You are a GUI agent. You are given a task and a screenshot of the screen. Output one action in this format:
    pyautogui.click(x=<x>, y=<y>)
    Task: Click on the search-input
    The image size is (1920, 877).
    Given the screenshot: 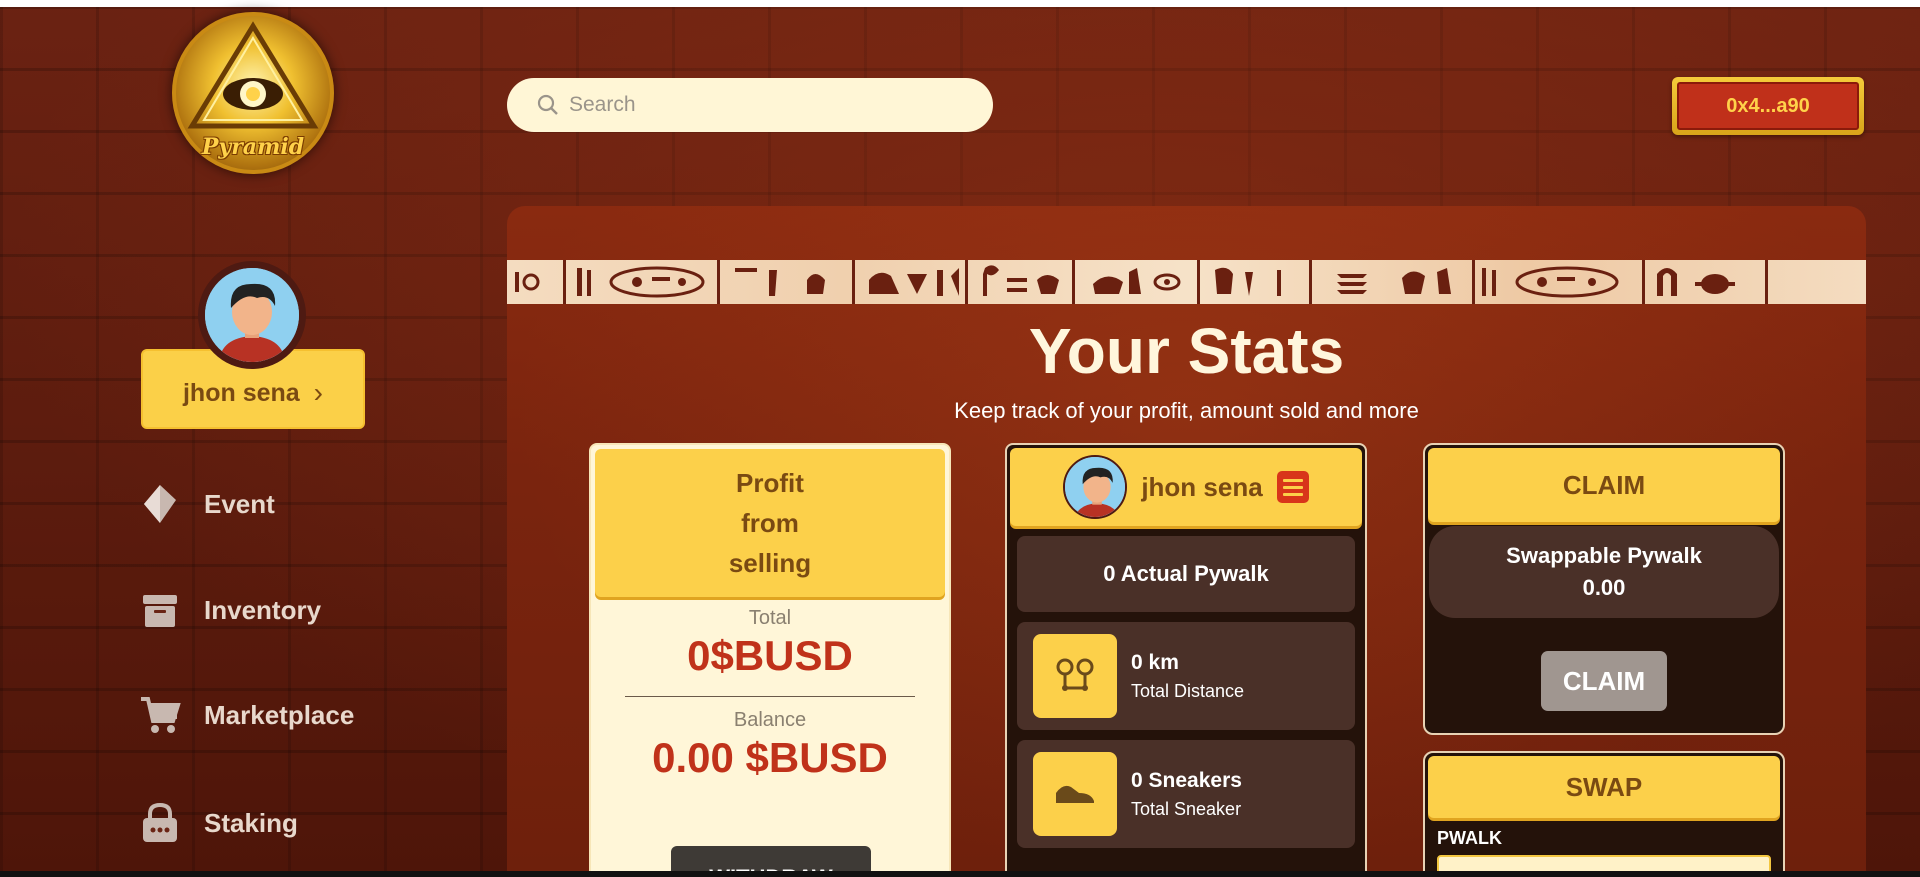 What is the action you would take?
    pyautogui.click(x=769, y=105)
    